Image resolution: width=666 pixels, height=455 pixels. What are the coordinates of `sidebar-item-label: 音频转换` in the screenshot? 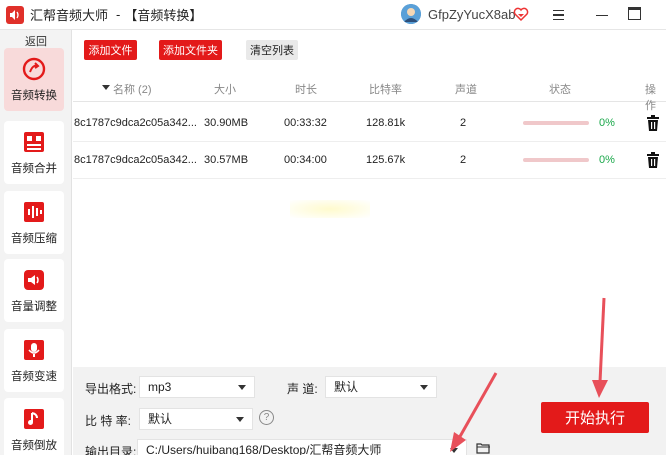 It's located at (34, 96).